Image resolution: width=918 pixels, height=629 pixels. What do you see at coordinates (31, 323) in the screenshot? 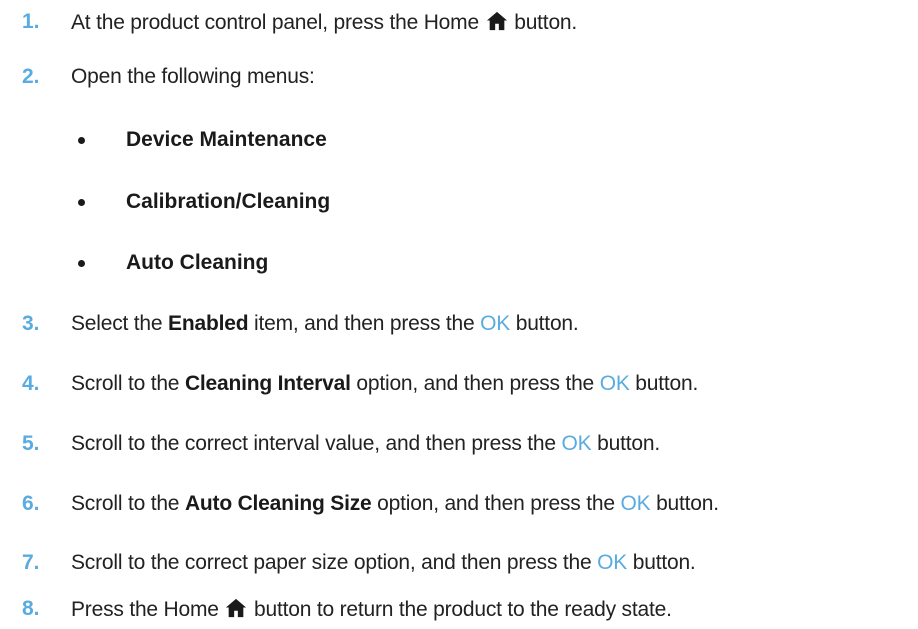
I see `step-number: 3.` at bounding box center [31, 323].